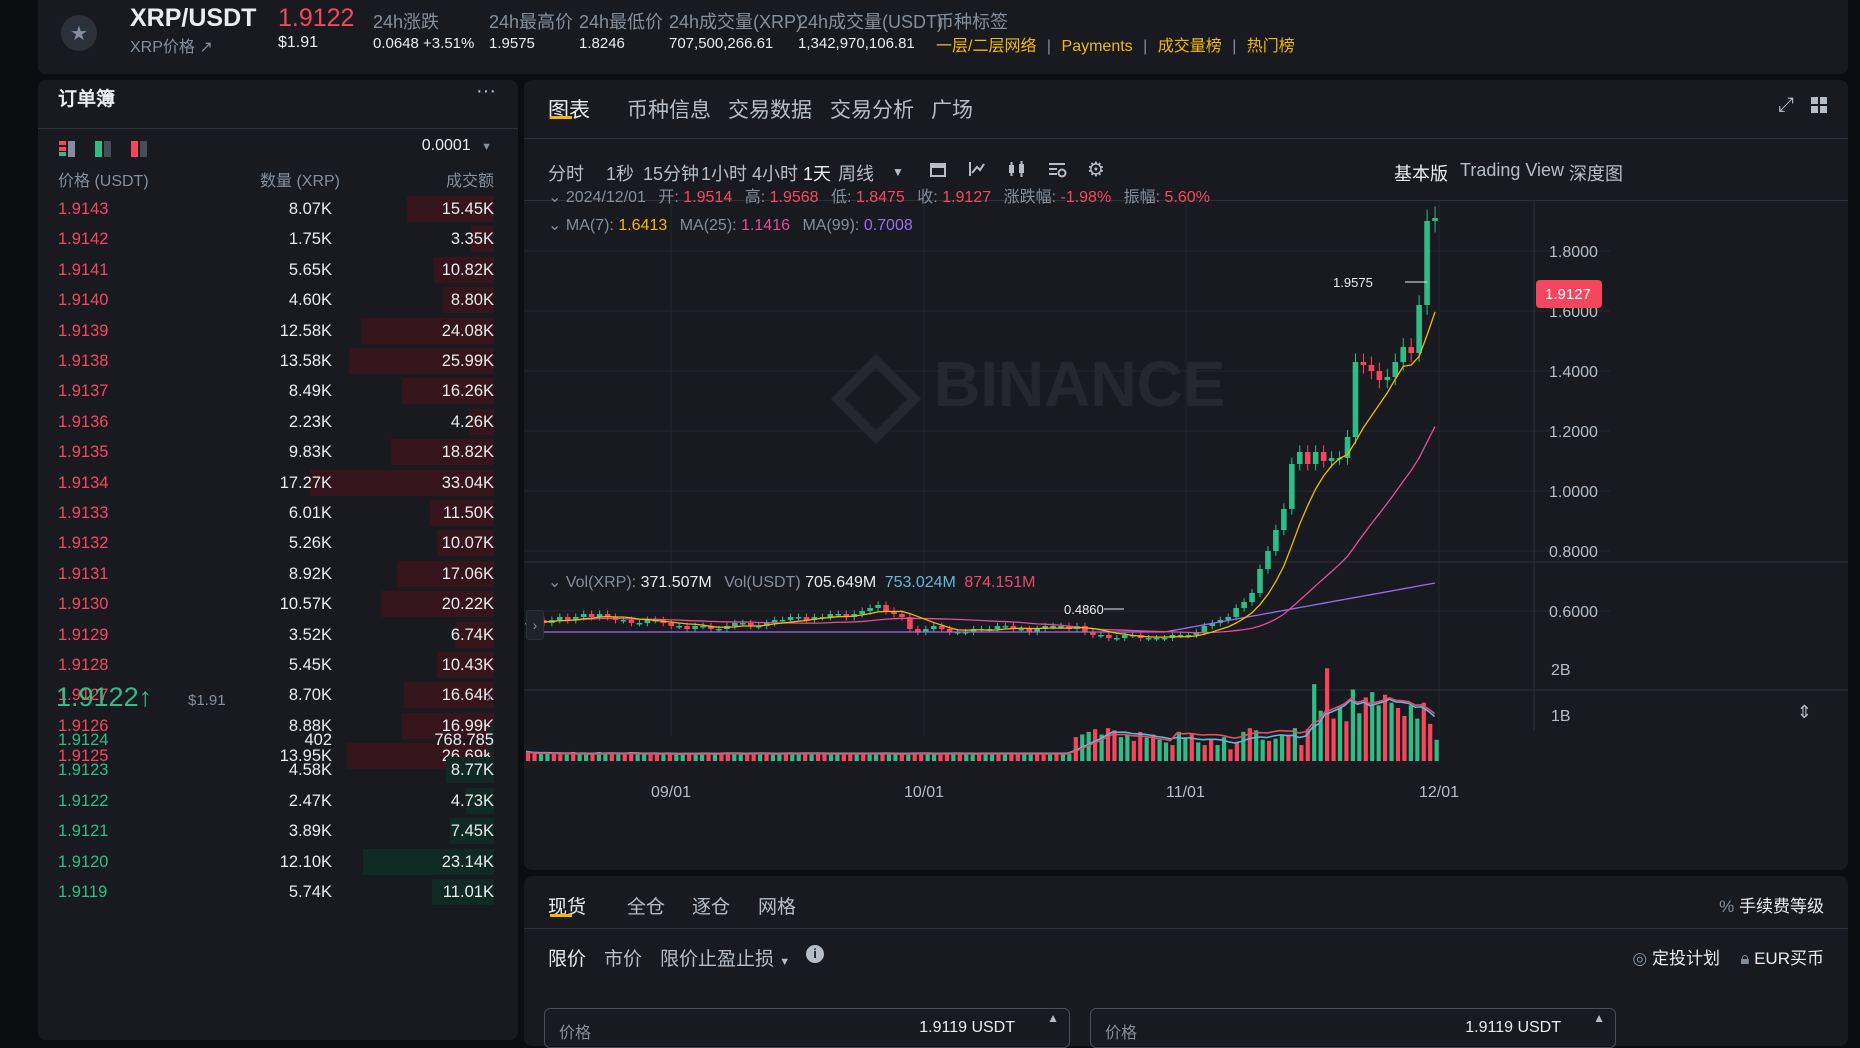 The image size is (1860, 1048). I want to click on row-total: 16.26K, so click(467, 391).